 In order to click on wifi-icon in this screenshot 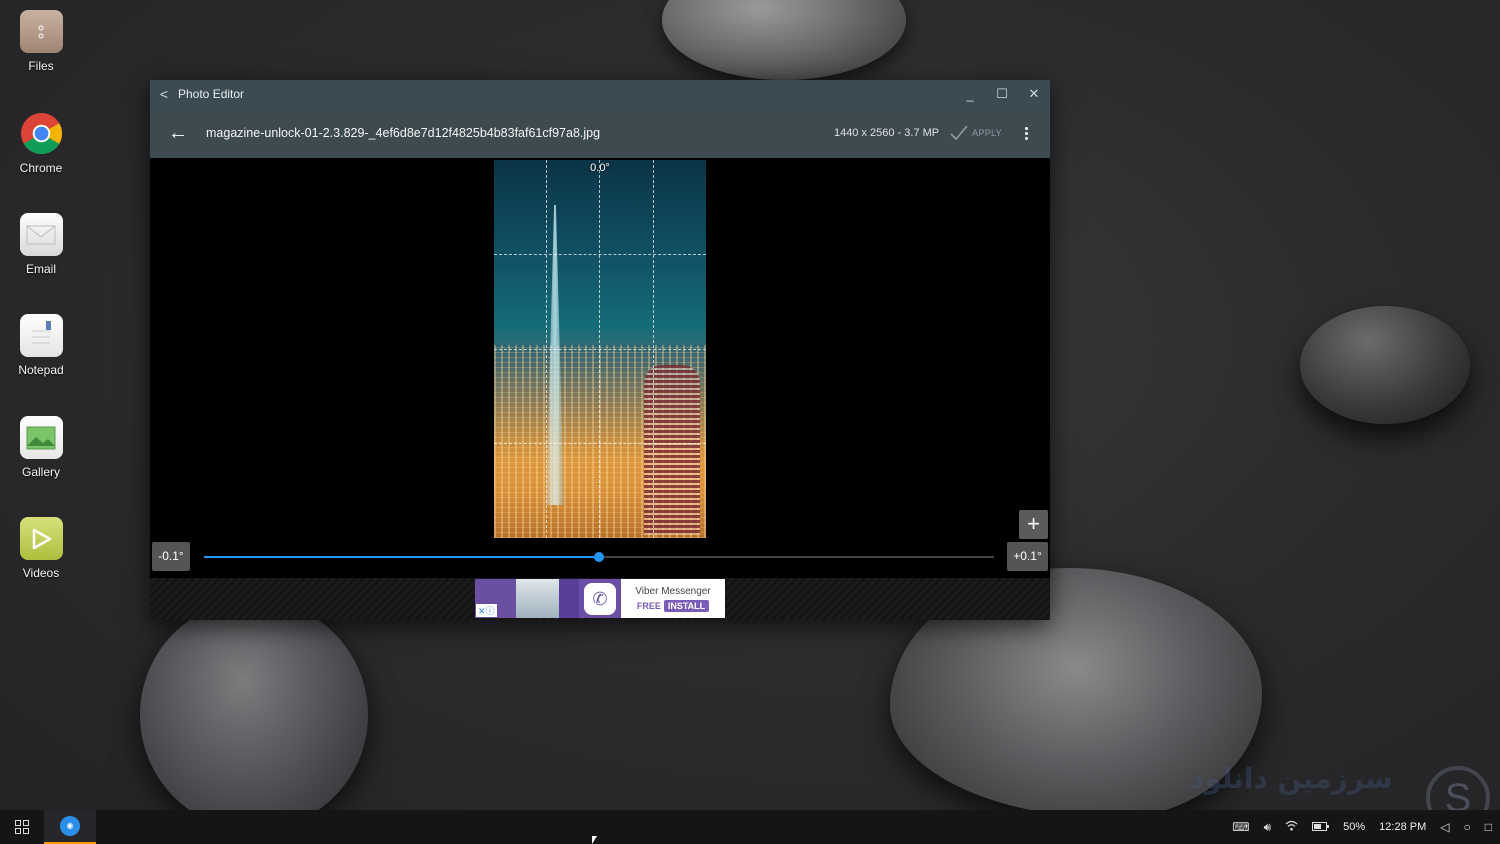, I will do `click(1291, 827)`.